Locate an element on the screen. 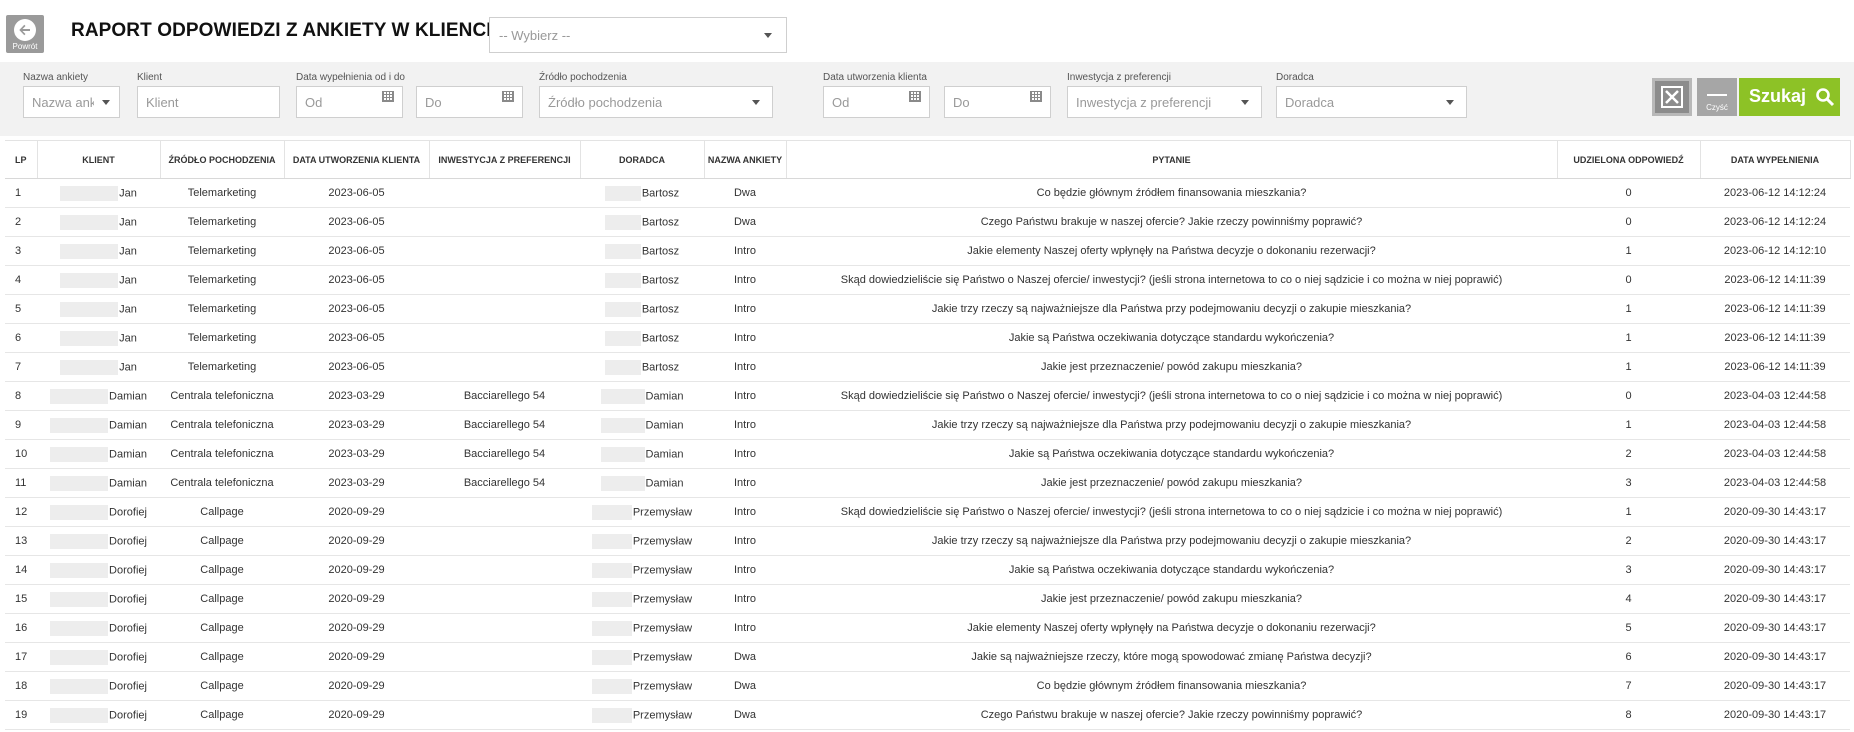  cell-lp-text: 5 is located at coordinates (18, 309).